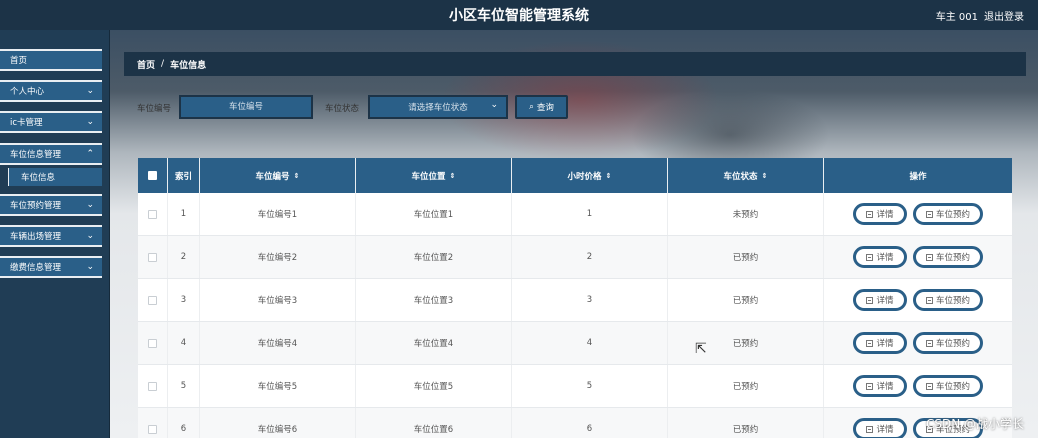  What do you see at coordinates (188, 65) in the screenshot?
I see `breadcrumb-current: 车位信息` at bounding box center [188, 65].